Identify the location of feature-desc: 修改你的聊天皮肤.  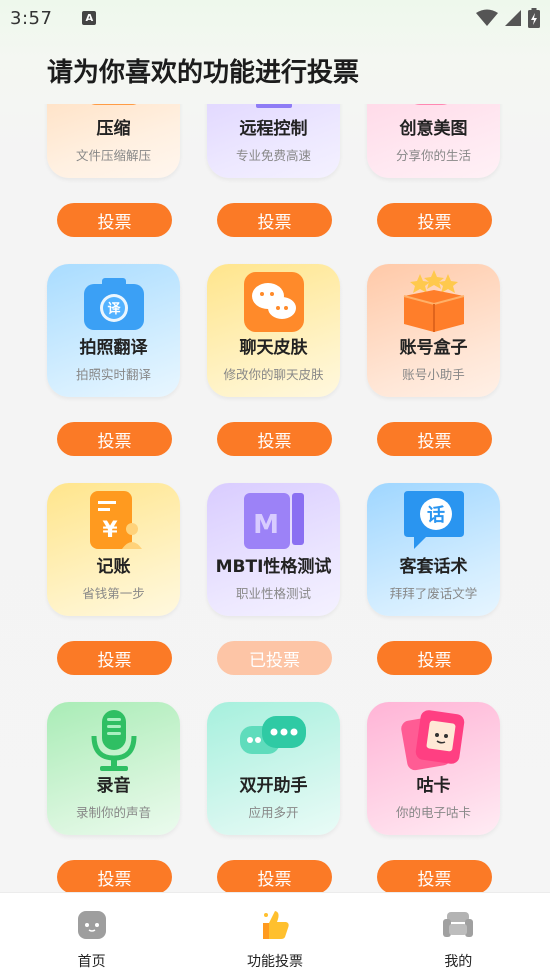
(273, 374).